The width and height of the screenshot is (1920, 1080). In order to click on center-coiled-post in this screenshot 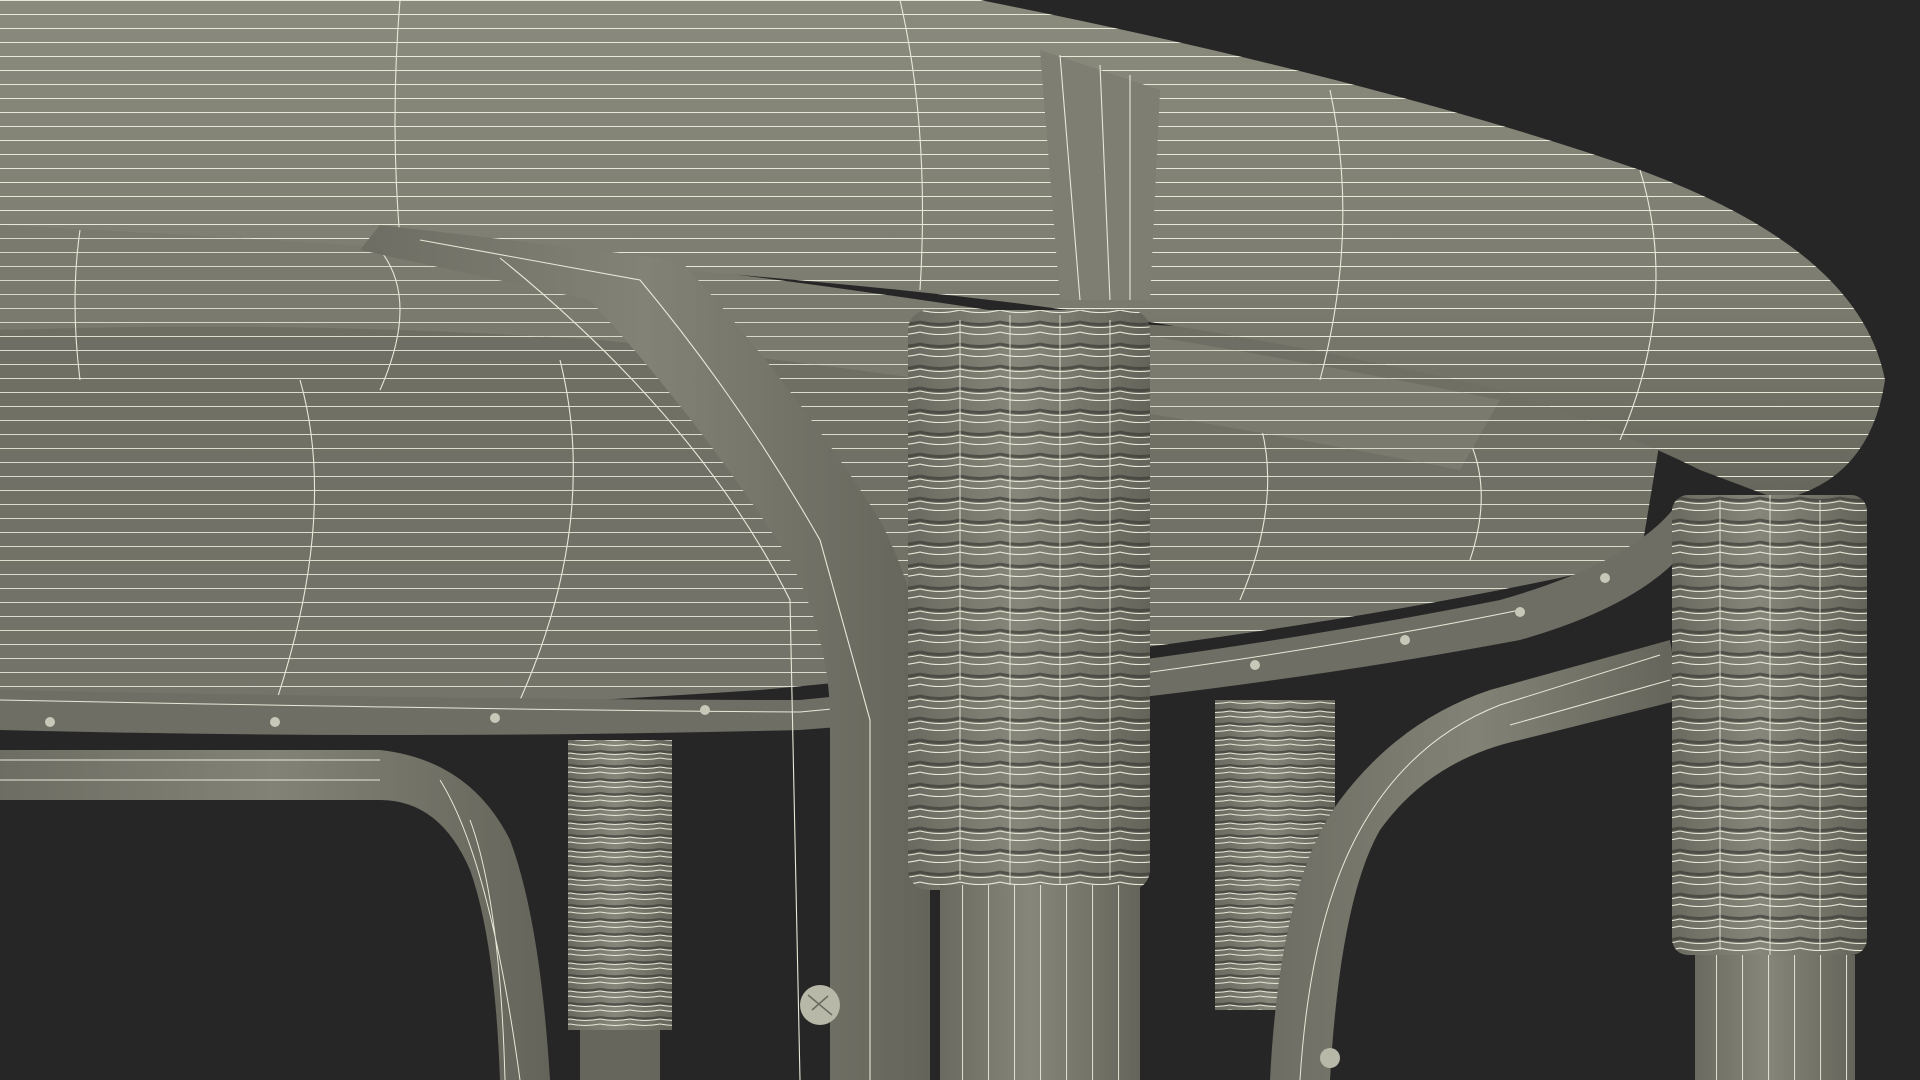, I will do `click(1029, 695)`.